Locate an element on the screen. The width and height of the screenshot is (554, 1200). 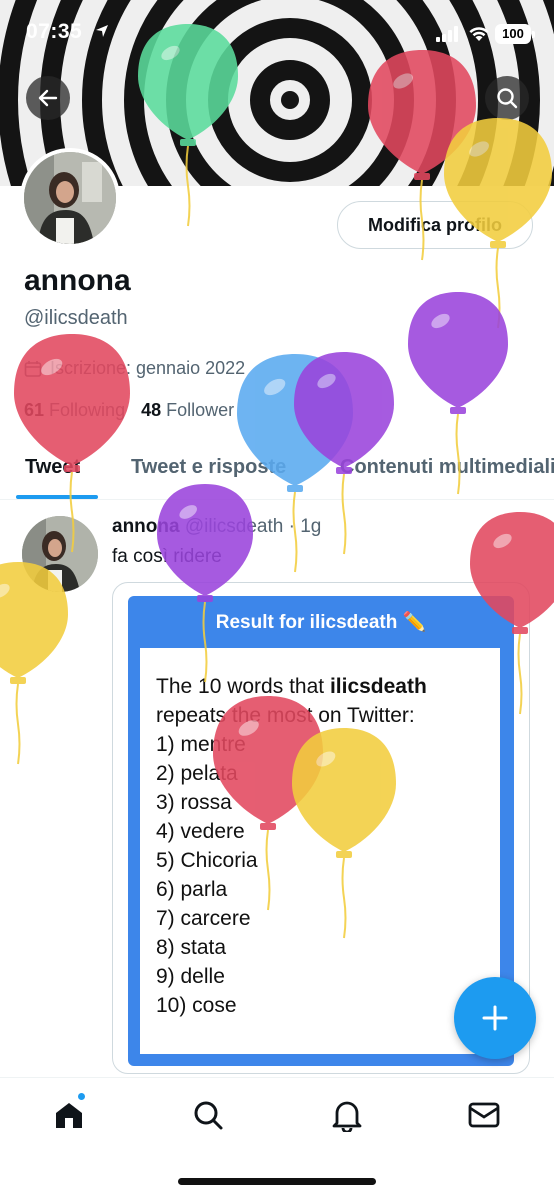
nav-messages is located at coordinates (484, 1115).